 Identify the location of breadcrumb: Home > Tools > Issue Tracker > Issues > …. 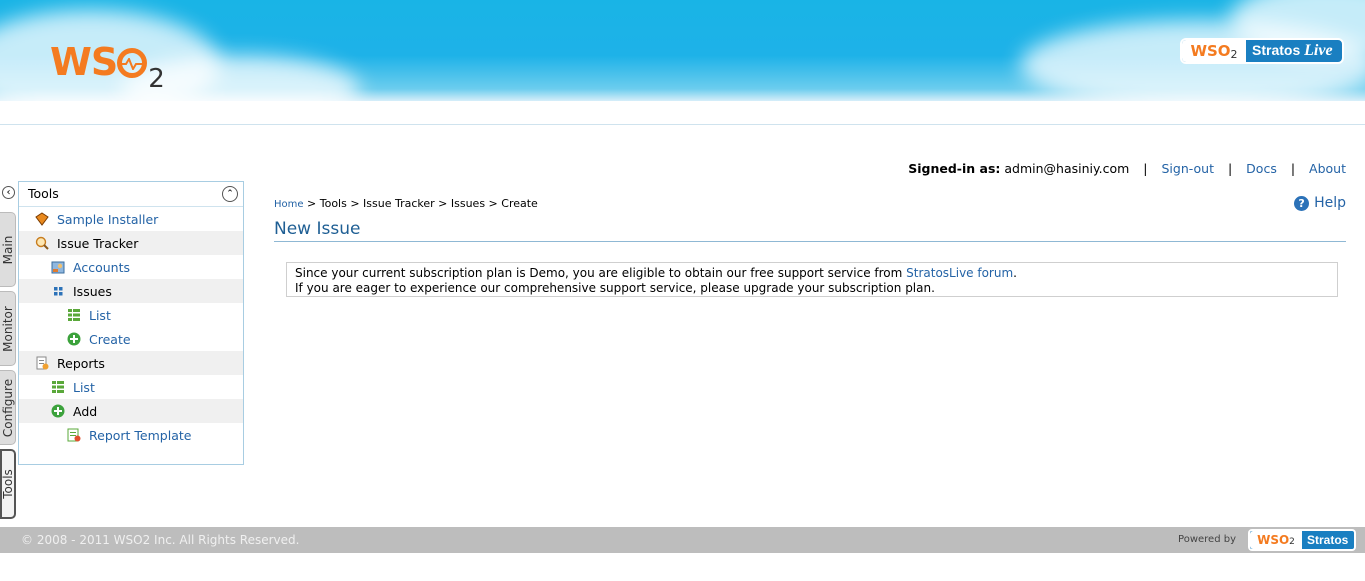
(406, 203).